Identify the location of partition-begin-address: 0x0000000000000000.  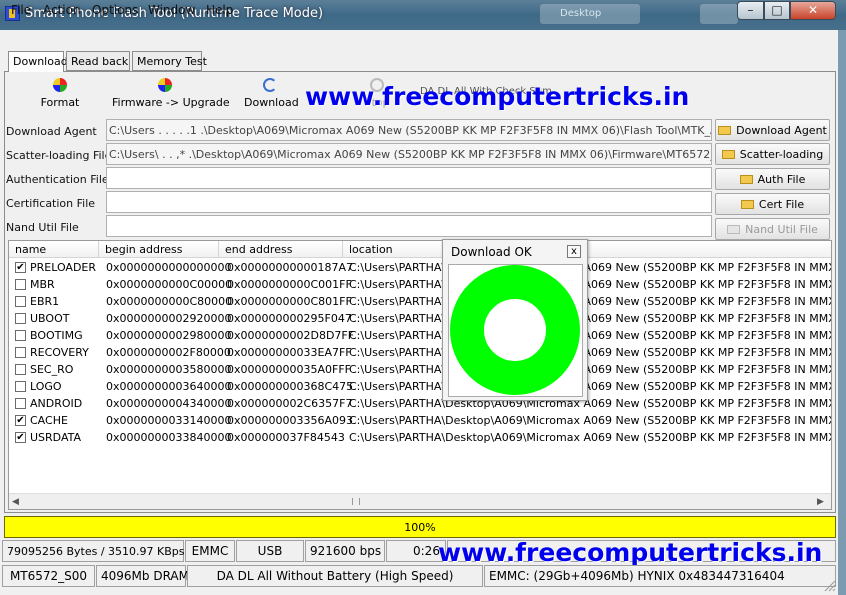
(169, 267).